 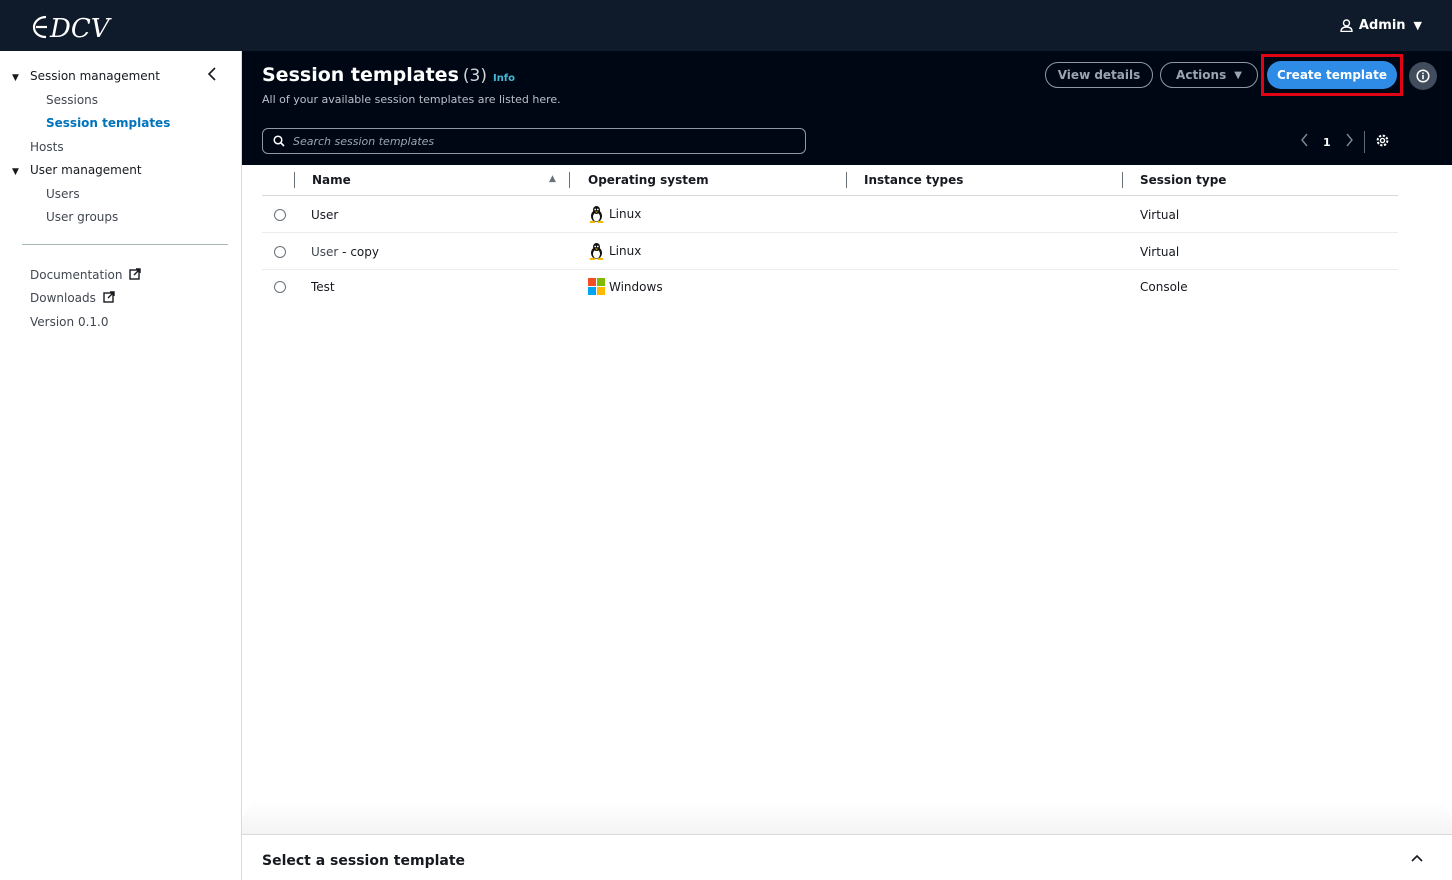 I want to click on windows-icon, so click(x=596, y=286).